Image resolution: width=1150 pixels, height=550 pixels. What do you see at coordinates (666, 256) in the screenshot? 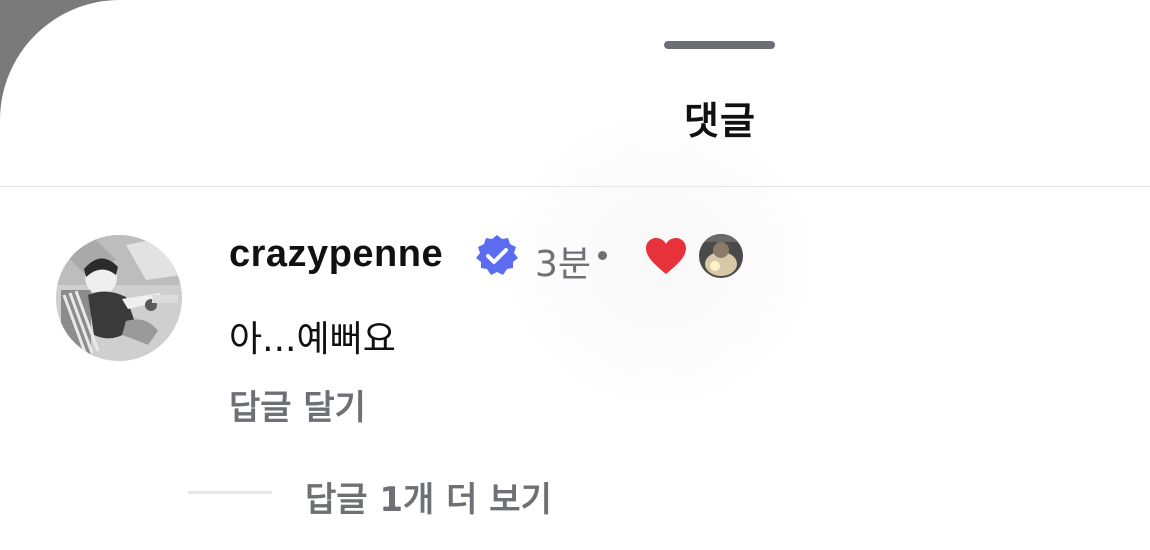
I see `heart-icon` at bounding box center [666, 256].